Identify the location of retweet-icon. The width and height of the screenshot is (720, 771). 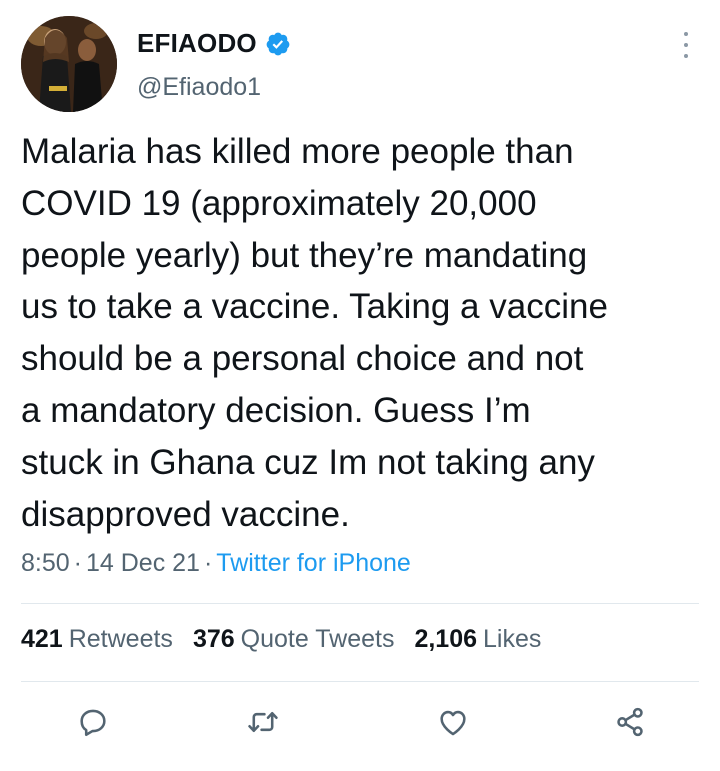
(263, 722).